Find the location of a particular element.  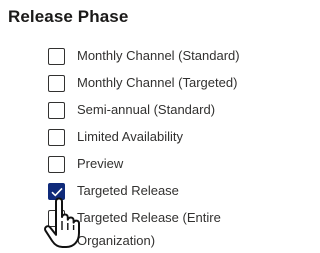

option-label: Preview is located at coordinates (100, 163).